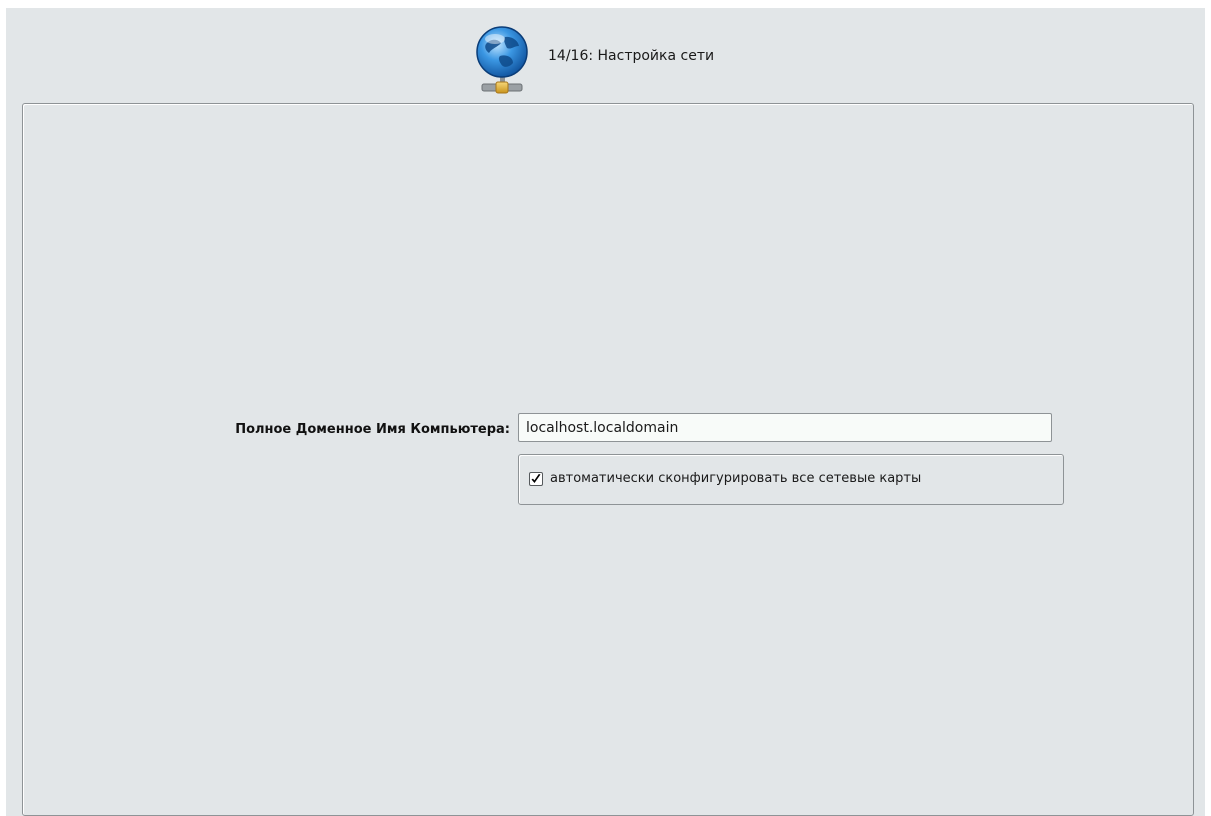 The height and width of the screenshot is (816, 1211). I want to click on auto-config-checkbox, so click(536, 479).